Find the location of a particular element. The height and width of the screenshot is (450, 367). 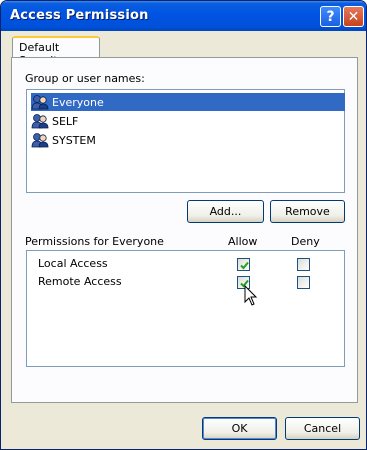

ok-button-label: OK is located at coordinates (239, 428).